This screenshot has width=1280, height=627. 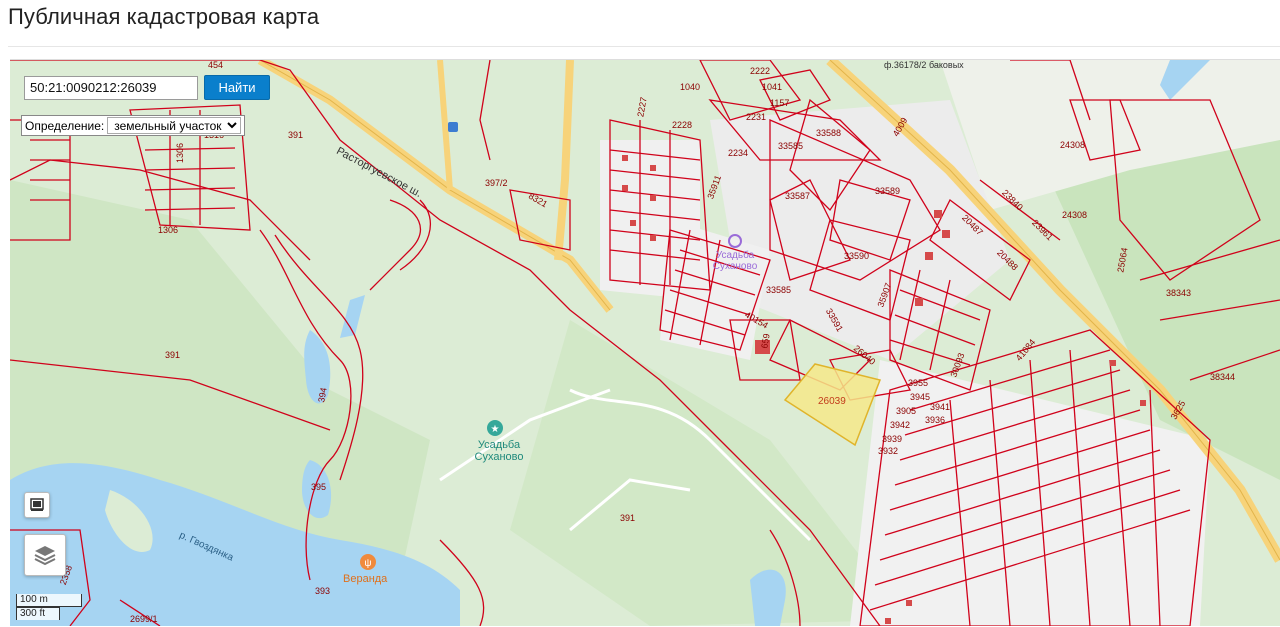 What do you see at coordinates (237, 87) in the screenshot?
I see `search-button: Найти` at bounding box center [237, 87].